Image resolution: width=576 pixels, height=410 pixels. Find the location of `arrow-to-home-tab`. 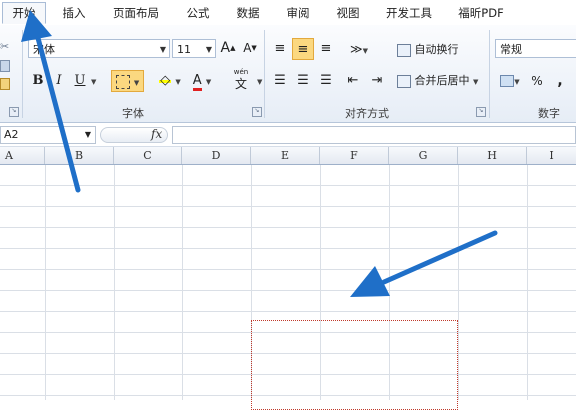

arrow-to-home-tab is located at coordinates (51, 101).